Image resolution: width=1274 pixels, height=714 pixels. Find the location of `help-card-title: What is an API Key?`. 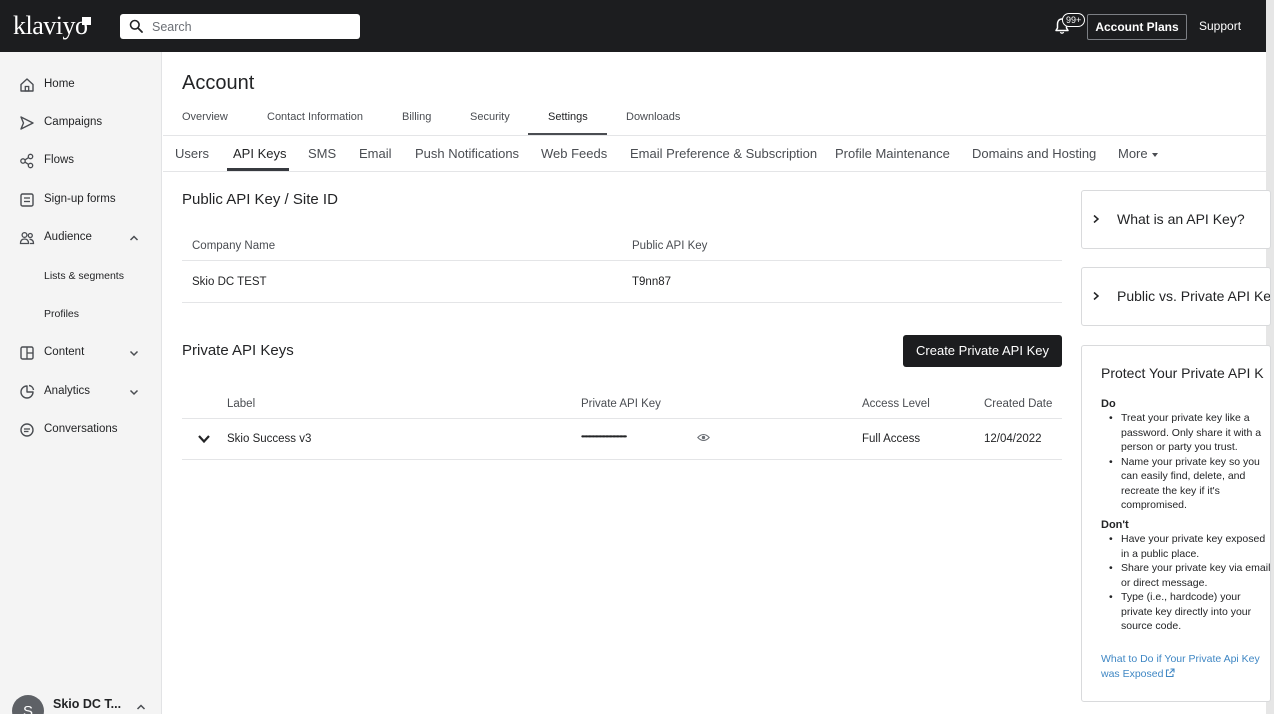

help-card-title: What is an API Key? is located at coordinates (1181, 219).